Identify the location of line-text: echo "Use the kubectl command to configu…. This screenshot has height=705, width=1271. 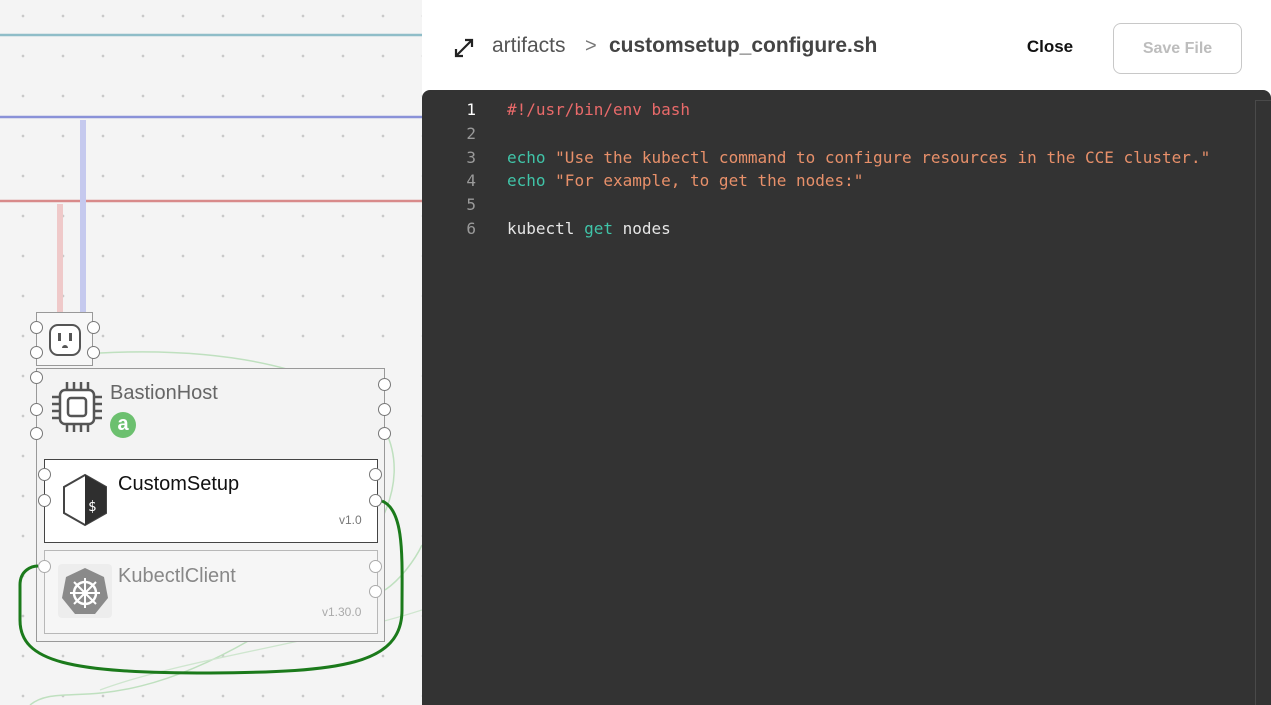
(858, 158).